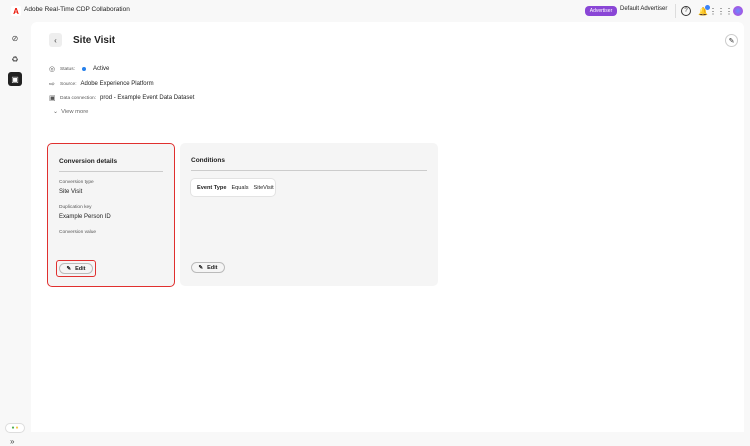 The width and height of the screenshot is (750, 446). Describe the element at coordinates (721, 11) in the screenshot. I see `apps-grid-icon: ⋮⋮⋮` at that location.